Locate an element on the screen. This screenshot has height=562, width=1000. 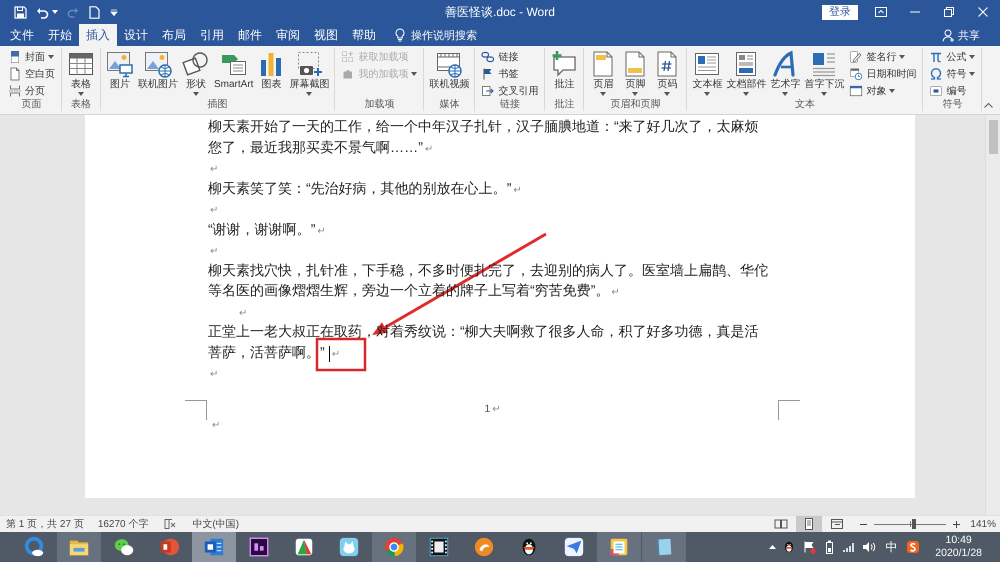
ribbon-tab: 引用 is located at coordinates (212, 35).